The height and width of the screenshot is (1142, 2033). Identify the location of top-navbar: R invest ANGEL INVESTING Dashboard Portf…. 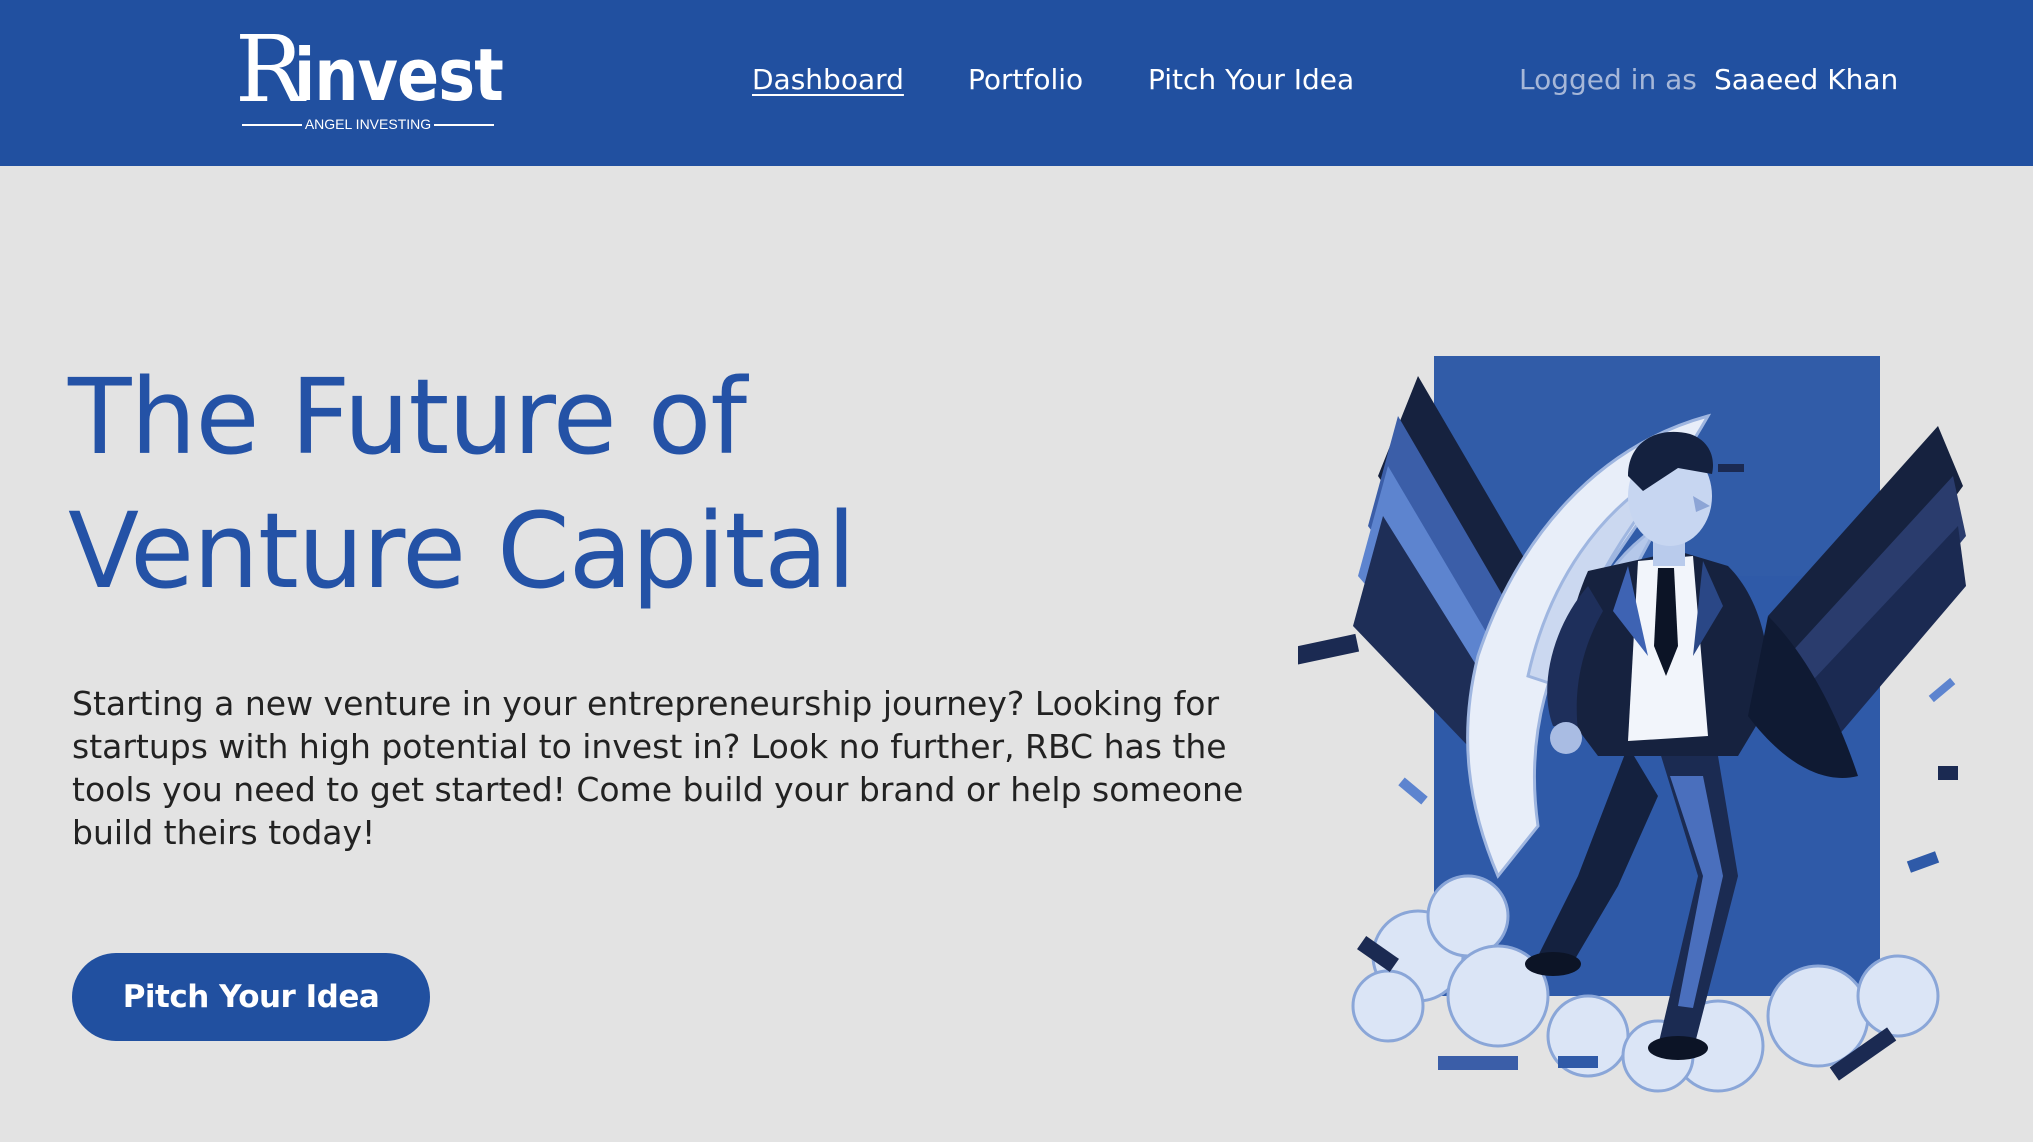
(1016, 83).